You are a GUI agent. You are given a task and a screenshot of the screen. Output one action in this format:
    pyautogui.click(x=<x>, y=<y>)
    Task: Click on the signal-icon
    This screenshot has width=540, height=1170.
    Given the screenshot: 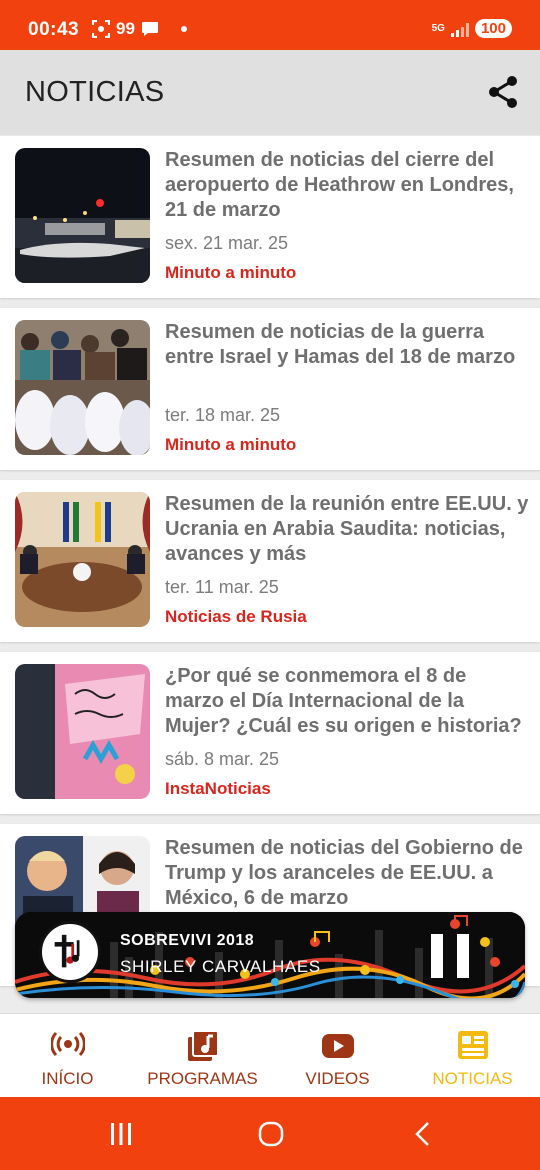 What is the action you would take?
    pyautogui.click(x=459, y=29)
    